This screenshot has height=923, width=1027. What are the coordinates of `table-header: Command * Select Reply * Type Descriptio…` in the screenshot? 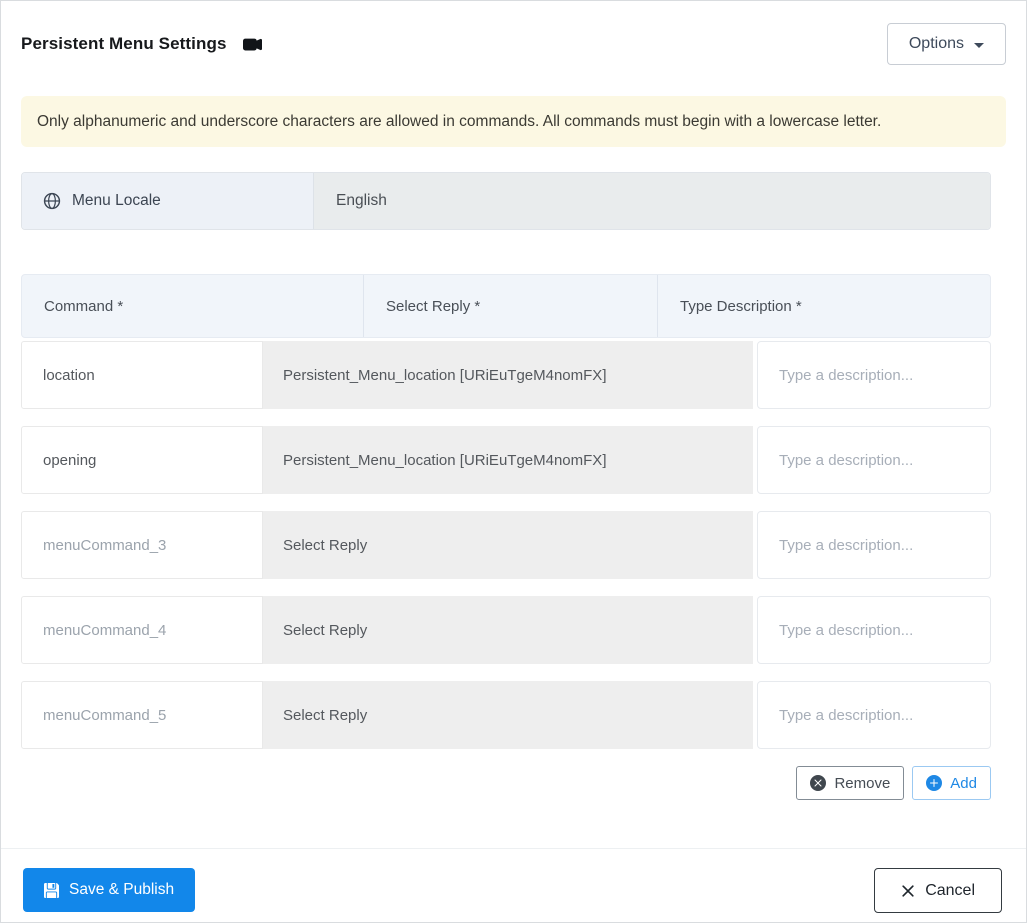 It's located at (506, 306).